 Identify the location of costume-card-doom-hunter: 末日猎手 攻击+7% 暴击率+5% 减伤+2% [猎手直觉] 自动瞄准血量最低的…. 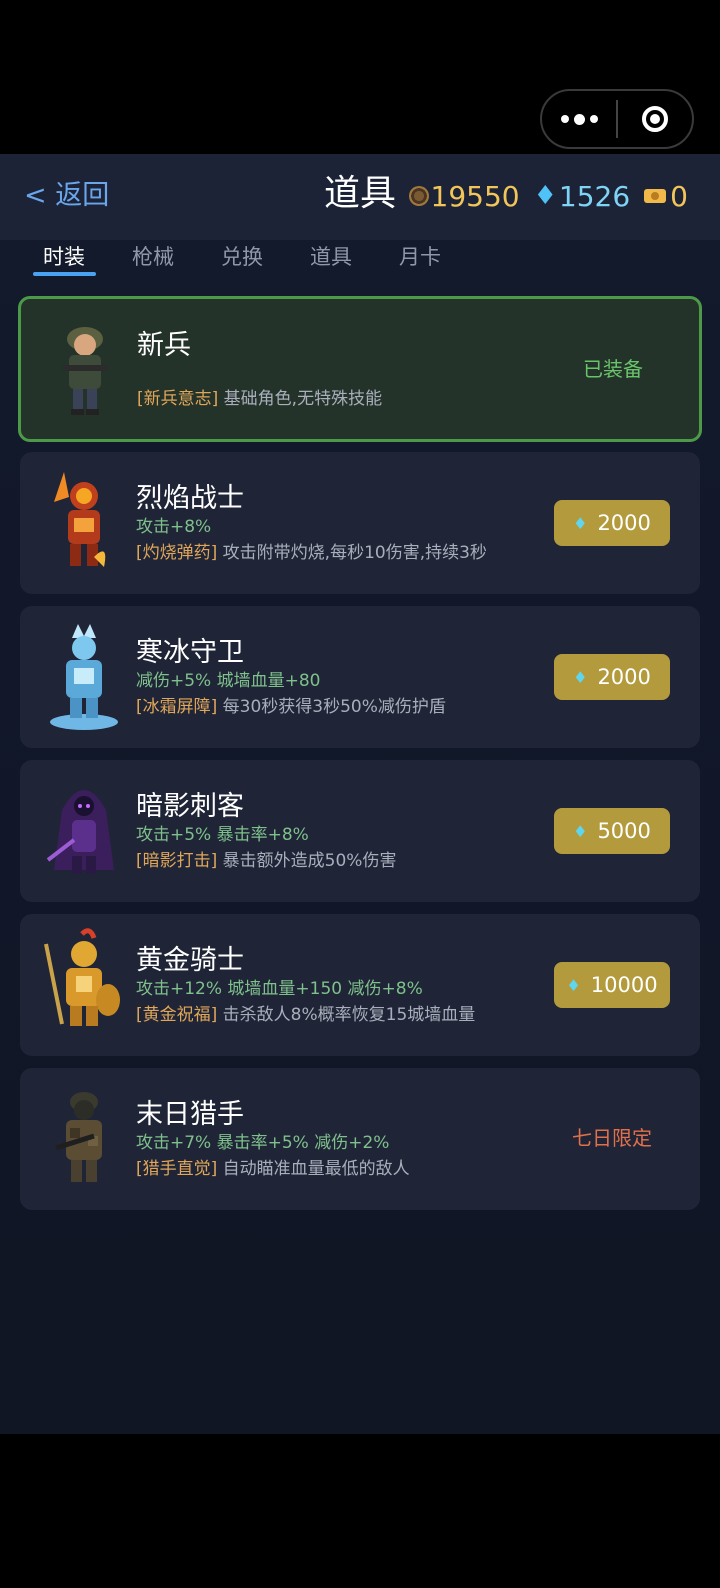
(360, 1139).